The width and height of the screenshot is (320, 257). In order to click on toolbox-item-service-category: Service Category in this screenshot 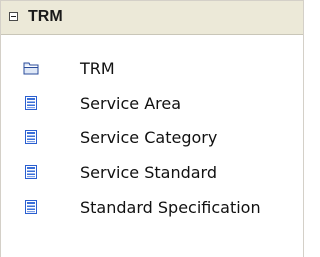, I will do `click(152, 138)`.